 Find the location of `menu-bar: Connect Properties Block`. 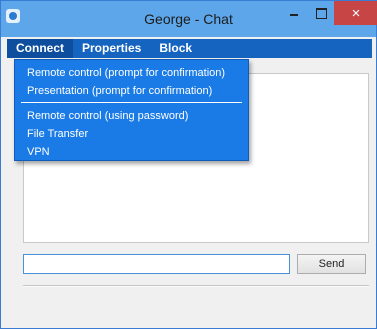

menu-bar: Connect Properties Block is located at coordinates (189, 48).